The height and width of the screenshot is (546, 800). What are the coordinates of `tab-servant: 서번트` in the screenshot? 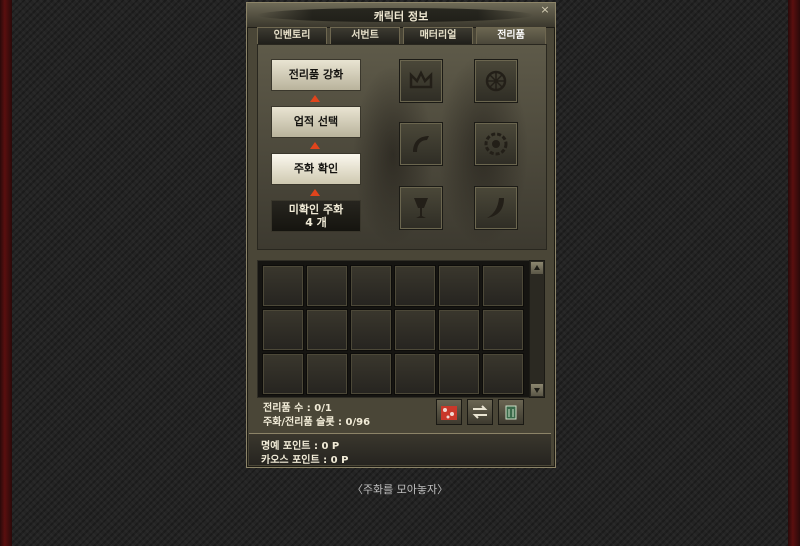 It's located at (365, 35).